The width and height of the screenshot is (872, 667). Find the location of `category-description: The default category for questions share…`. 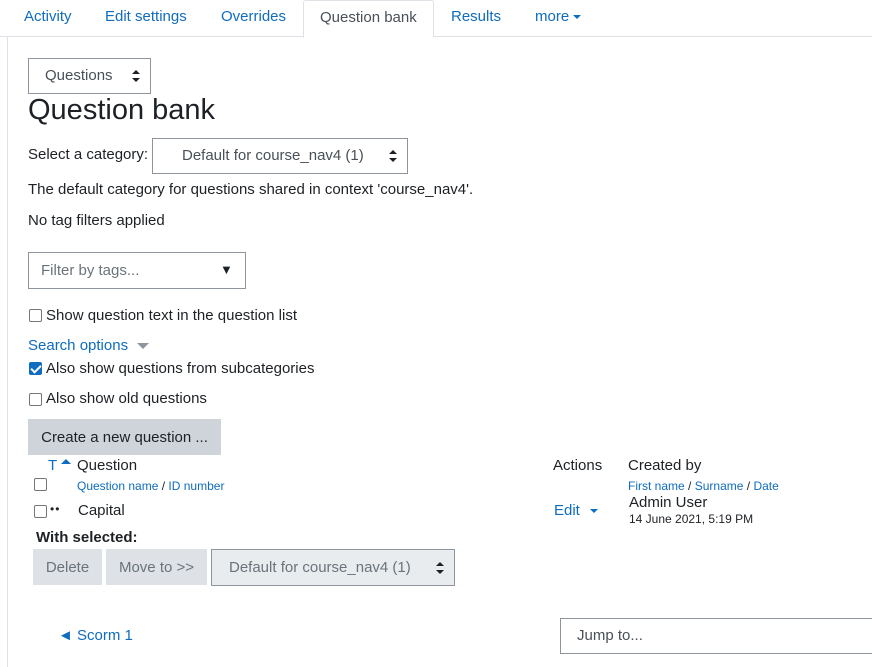

category-description: The default category for questions share… is located at coordinates (251, 189).